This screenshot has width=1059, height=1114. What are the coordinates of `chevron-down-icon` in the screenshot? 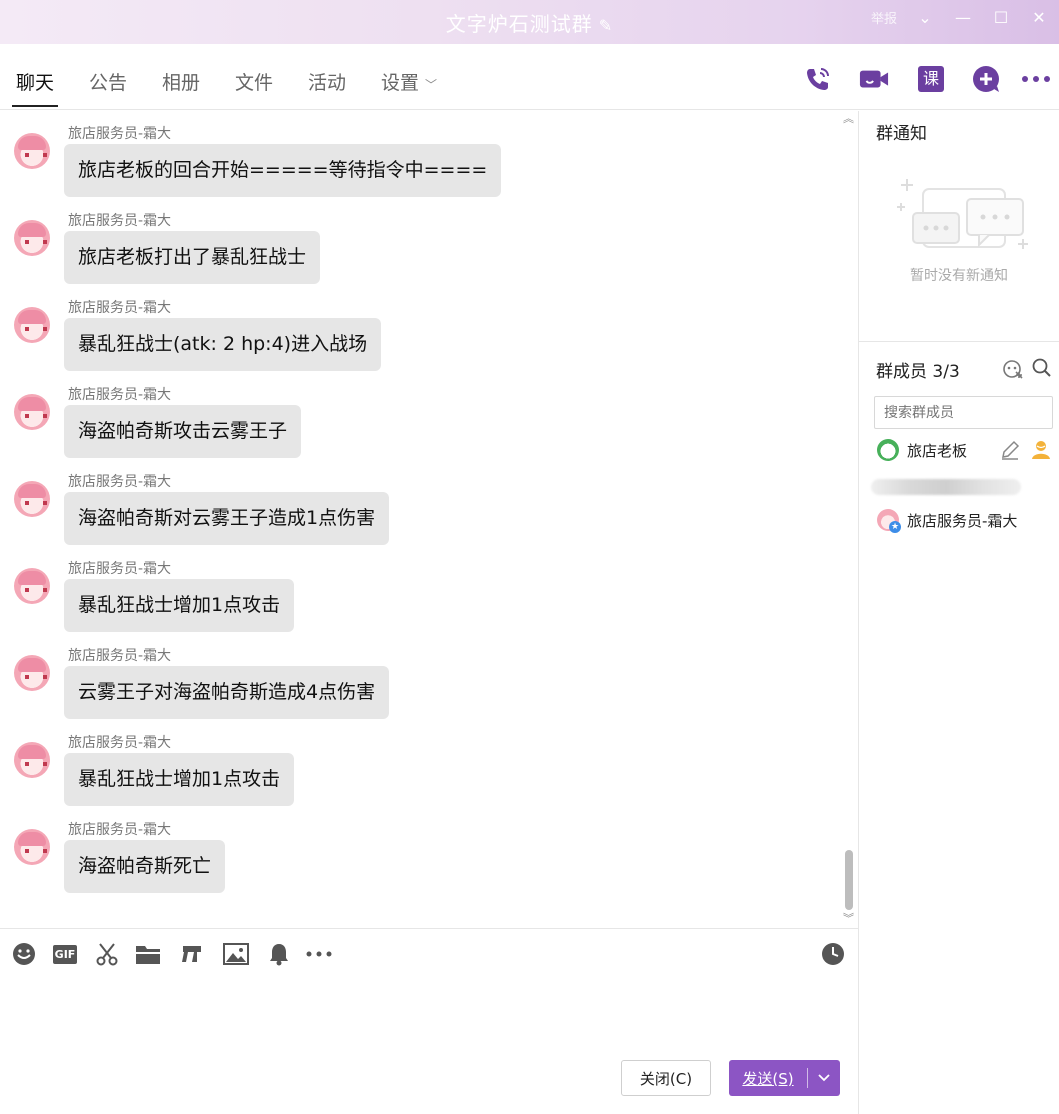 It's located at (824, 1078).